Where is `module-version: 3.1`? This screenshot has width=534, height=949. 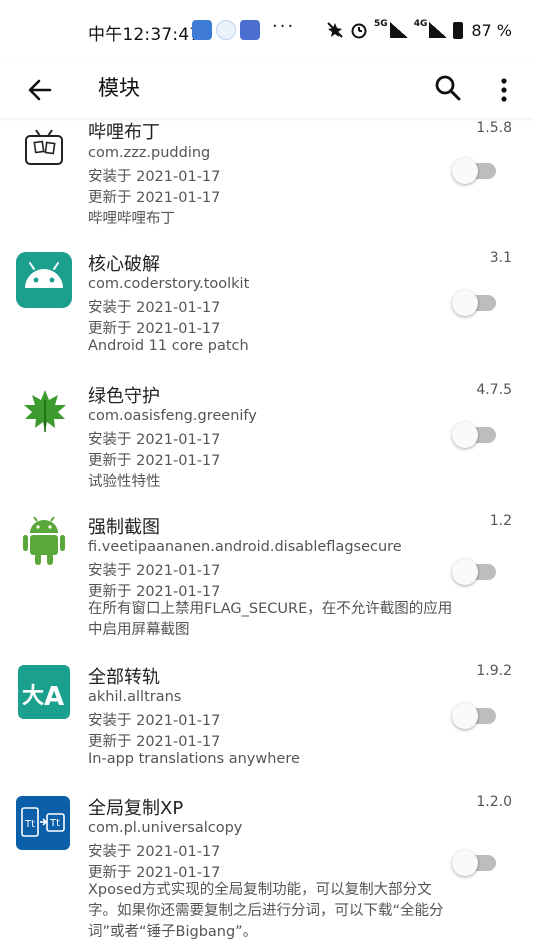 module-version: 3.1 is located at coordinates (500, 258).